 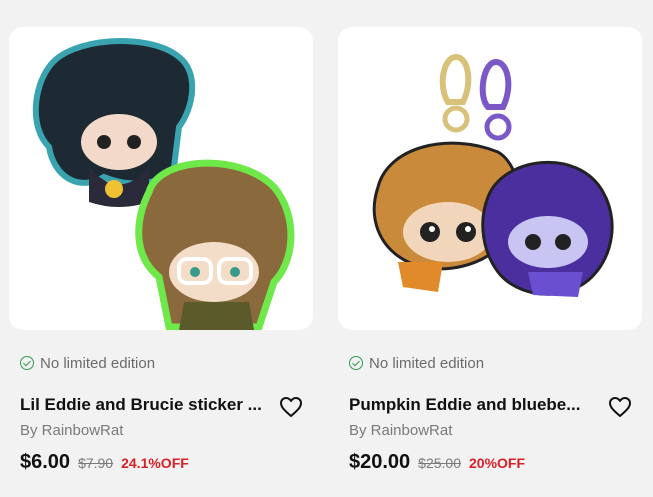 What do you see at coordinates (96, 463) in the screenshot?
I see `original-price: $7.90` at bounding box center [96, 463].